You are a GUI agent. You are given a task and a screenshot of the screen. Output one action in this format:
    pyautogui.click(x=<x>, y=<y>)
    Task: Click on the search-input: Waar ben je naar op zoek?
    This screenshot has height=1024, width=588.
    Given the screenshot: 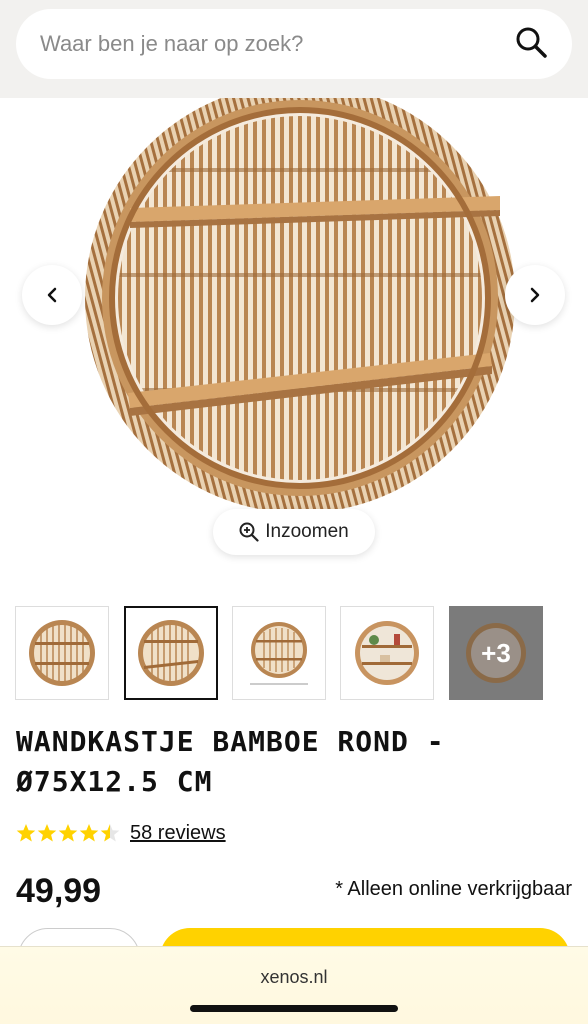 What is the action you would take?
    pyautogui.click(x=277, y=44)
    